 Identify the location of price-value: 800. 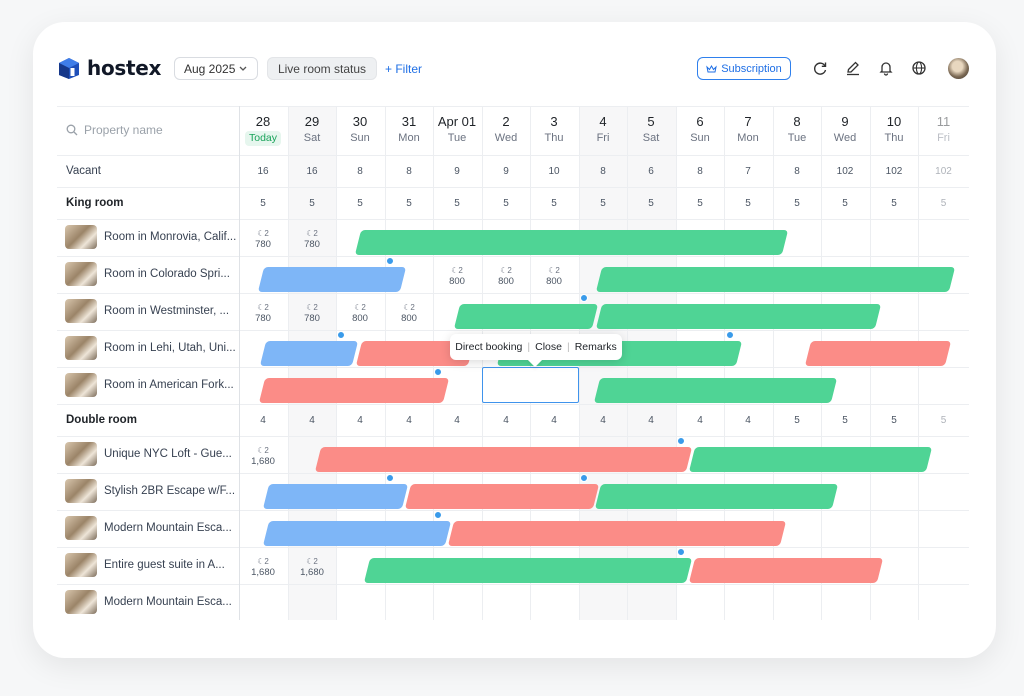
(409, 318).